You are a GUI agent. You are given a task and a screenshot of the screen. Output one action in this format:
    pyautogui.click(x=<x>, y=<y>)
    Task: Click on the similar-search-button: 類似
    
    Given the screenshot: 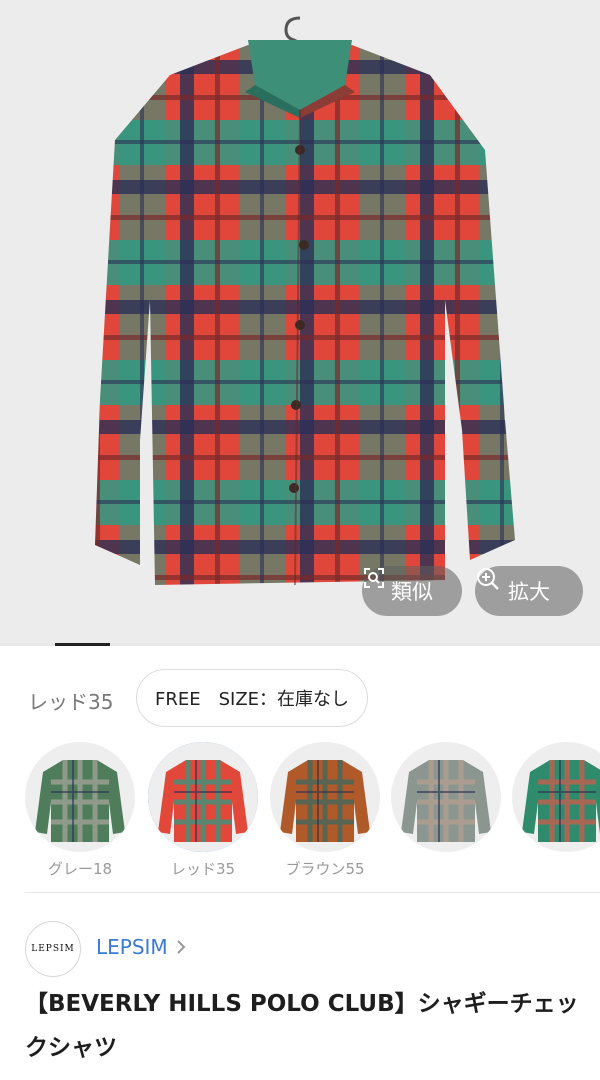 What is the action you would take?
    pyautogui.click(x=412, y=591)
    